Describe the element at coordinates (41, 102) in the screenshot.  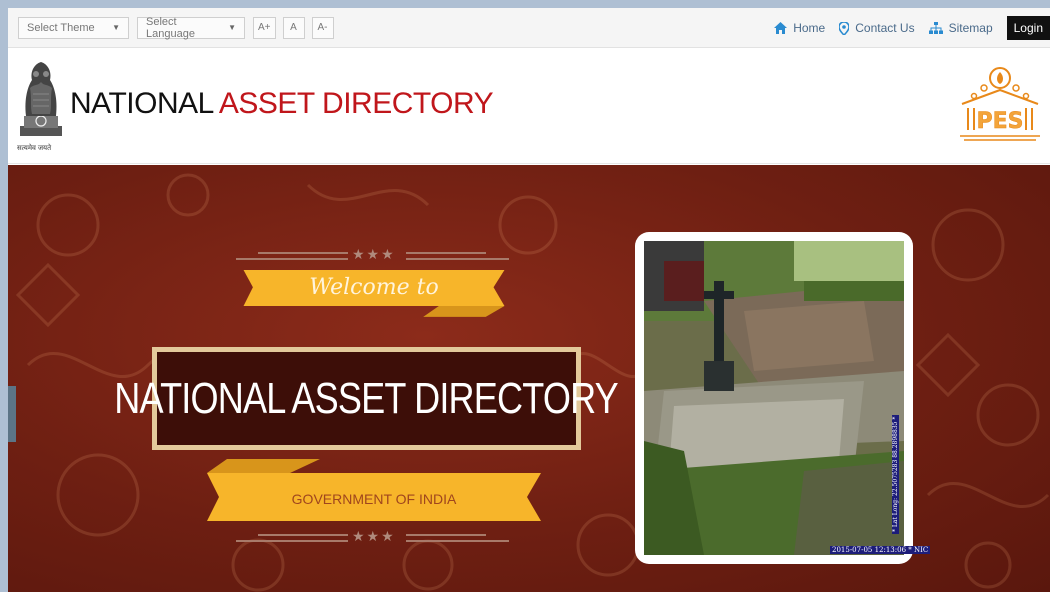
I see `national-emblem-icon` at that location.